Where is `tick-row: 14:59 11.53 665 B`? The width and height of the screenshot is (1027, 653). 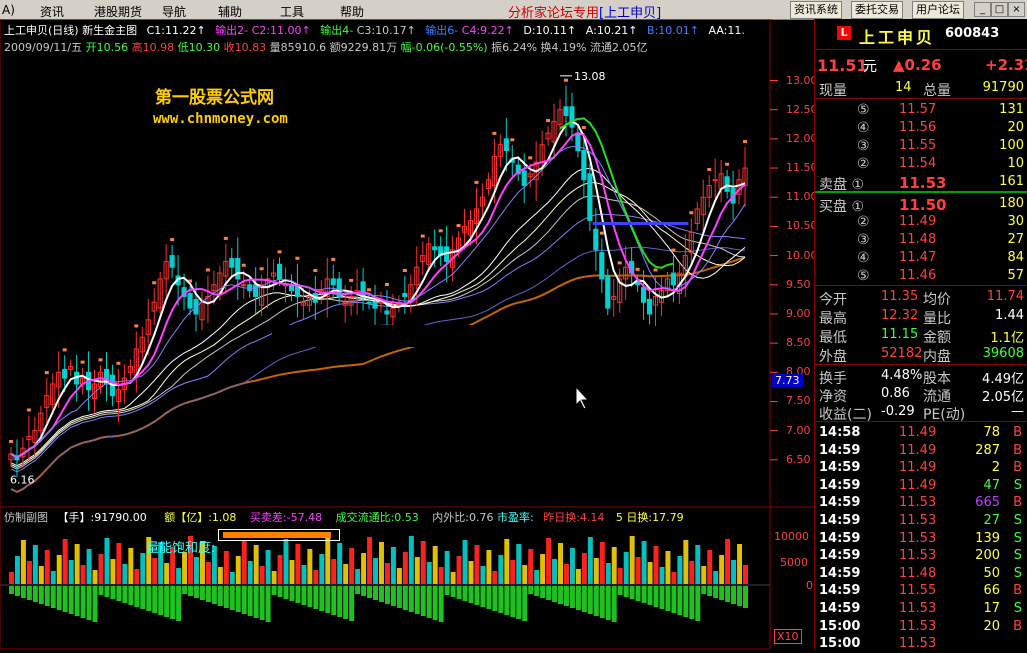 tick-row: 14:59 11.53 665 B is located at coordinates (921, 503).